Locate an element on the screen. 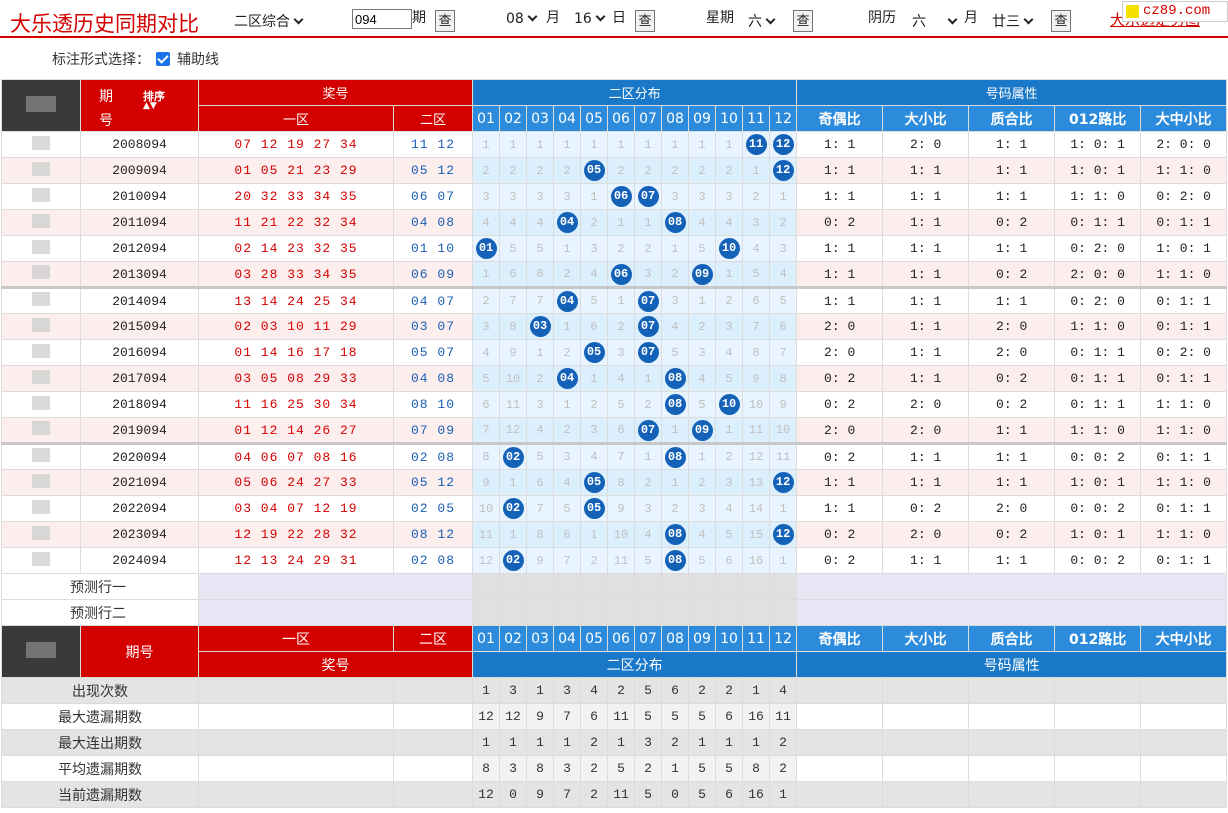  prediction-attr is located at coordinates (1012, 586).